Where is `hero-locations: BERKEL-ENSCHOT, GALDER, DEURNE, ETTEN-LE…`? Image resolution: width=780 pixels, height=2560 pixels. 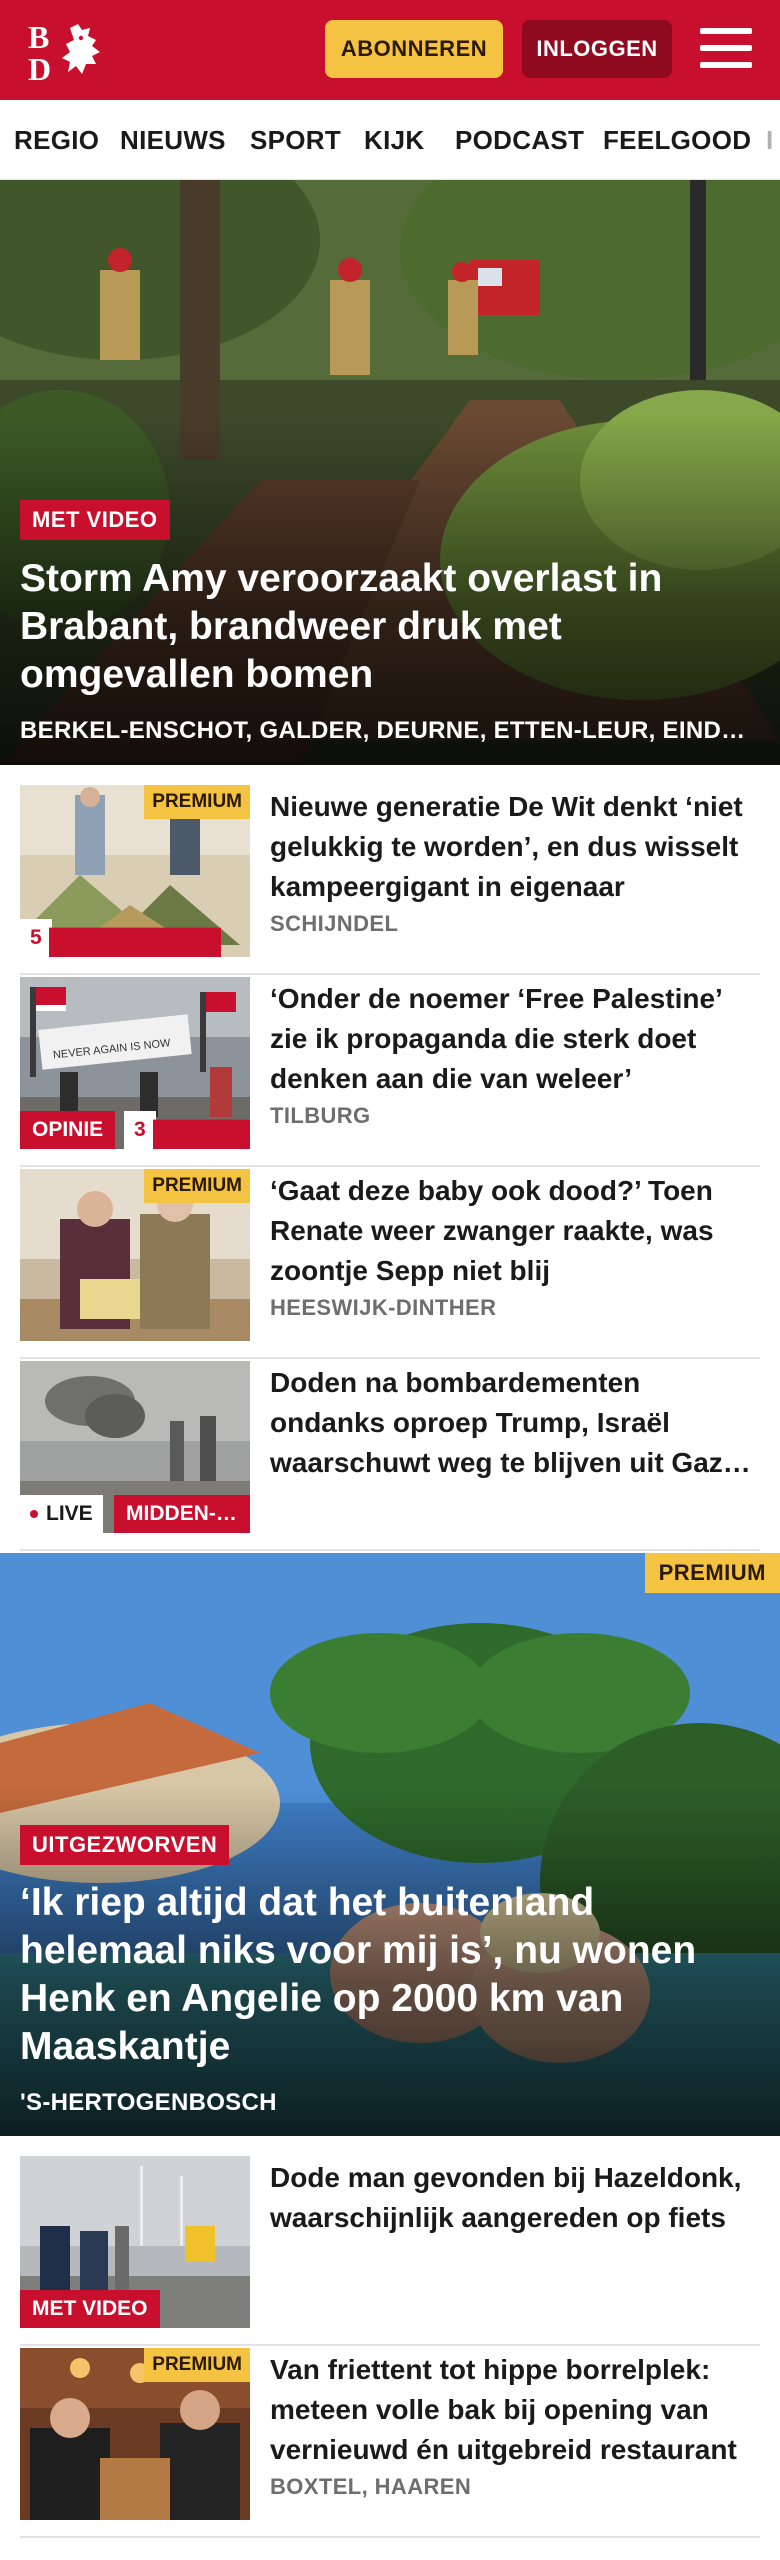 hero-locations: BERKEL-ENSCHOT, GALDER, DEURNE, ETTEN-LE… is located at coordinates (390, 730).